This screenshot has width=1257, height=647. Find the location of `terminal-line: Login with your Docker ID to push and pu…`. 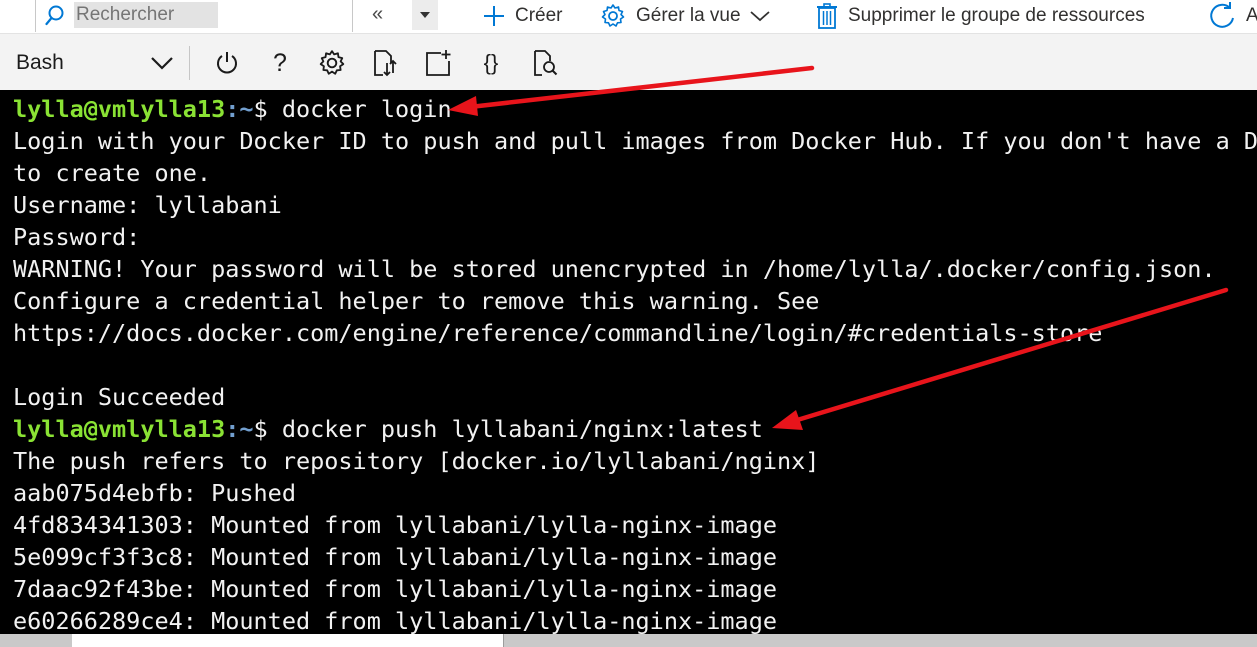

terminal-line: Login with your Docker ID to push and pu… is located at coordinates (635, 141).